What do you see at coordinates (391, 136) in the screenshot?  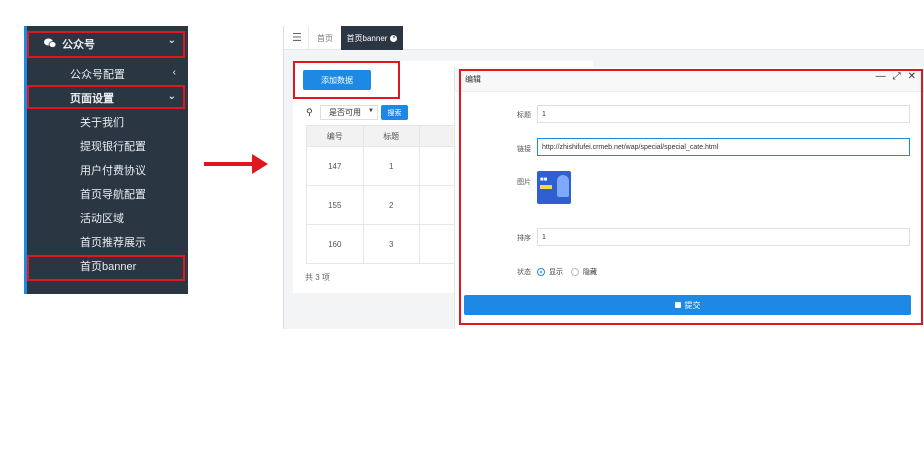 I see `column-header-title: 标题` at bounding box center [391, 136].